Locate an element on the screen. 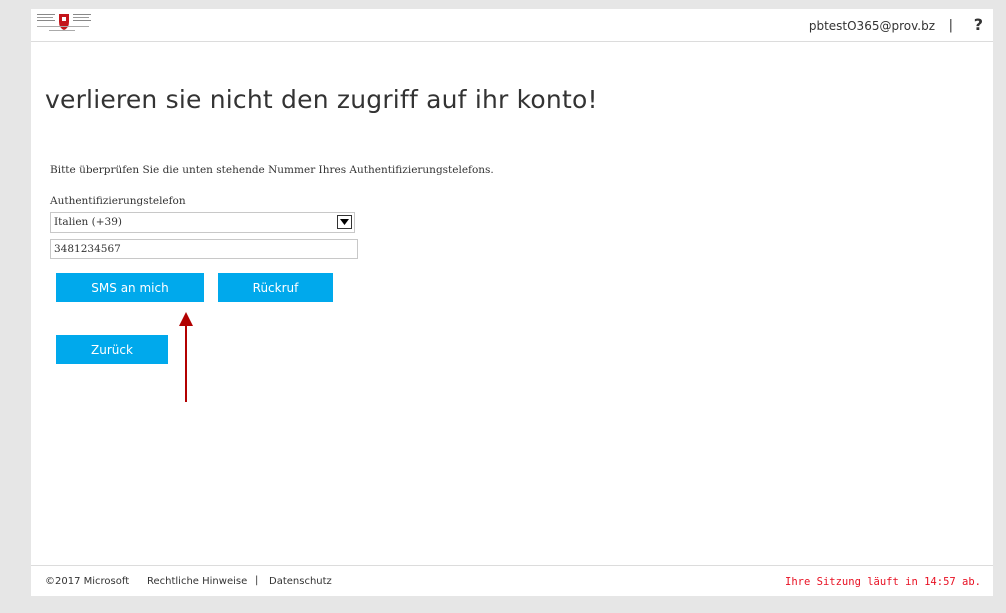 This screenshot has height=613, width=1006. legal-notice-link: Rechtliche Hinweise is located at coordinates (197, 581).